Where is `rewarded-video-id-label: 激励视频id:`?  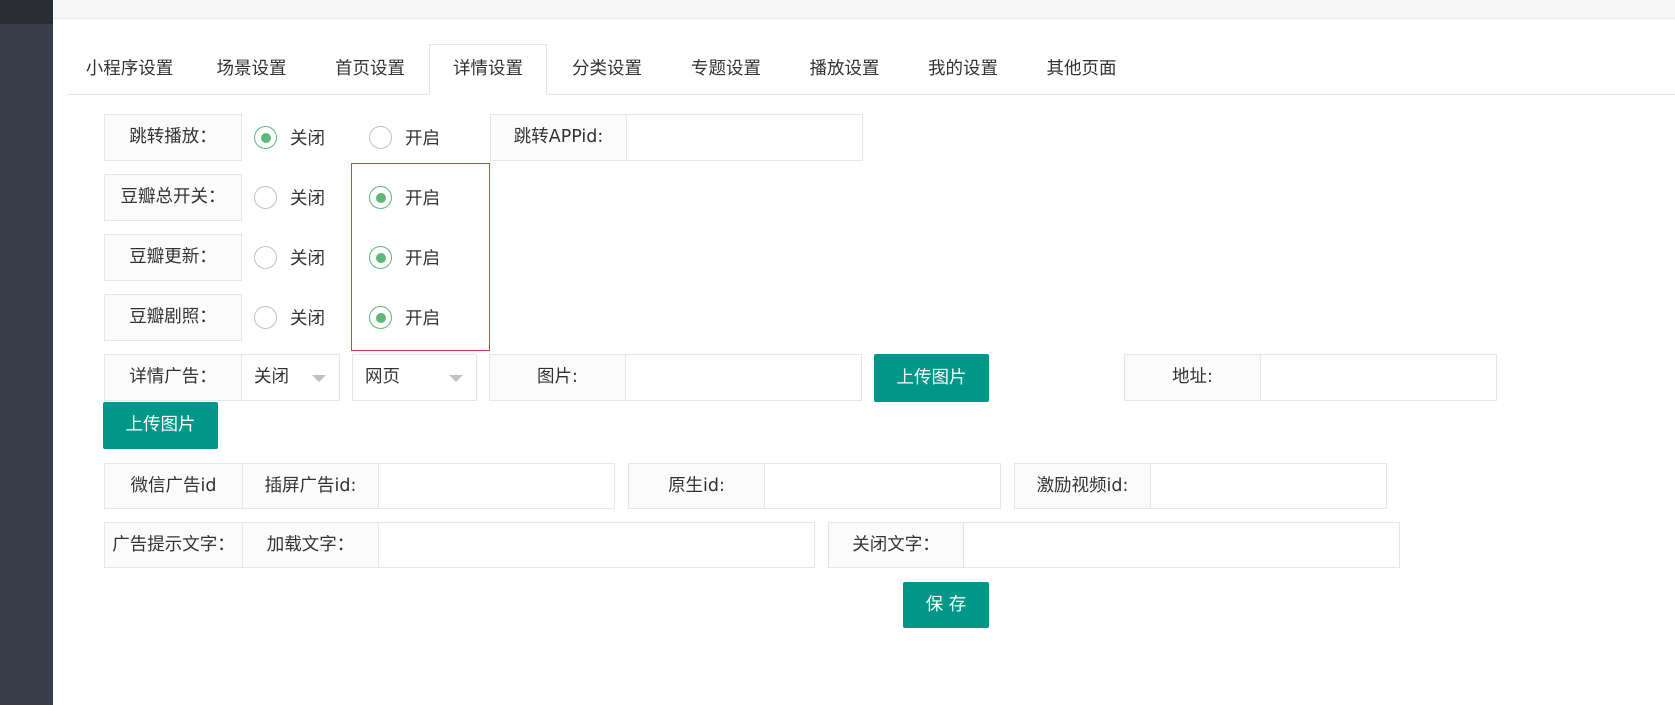
rewarded-video-id-label: 激励视频id: is located at coordinates (1082, 486).